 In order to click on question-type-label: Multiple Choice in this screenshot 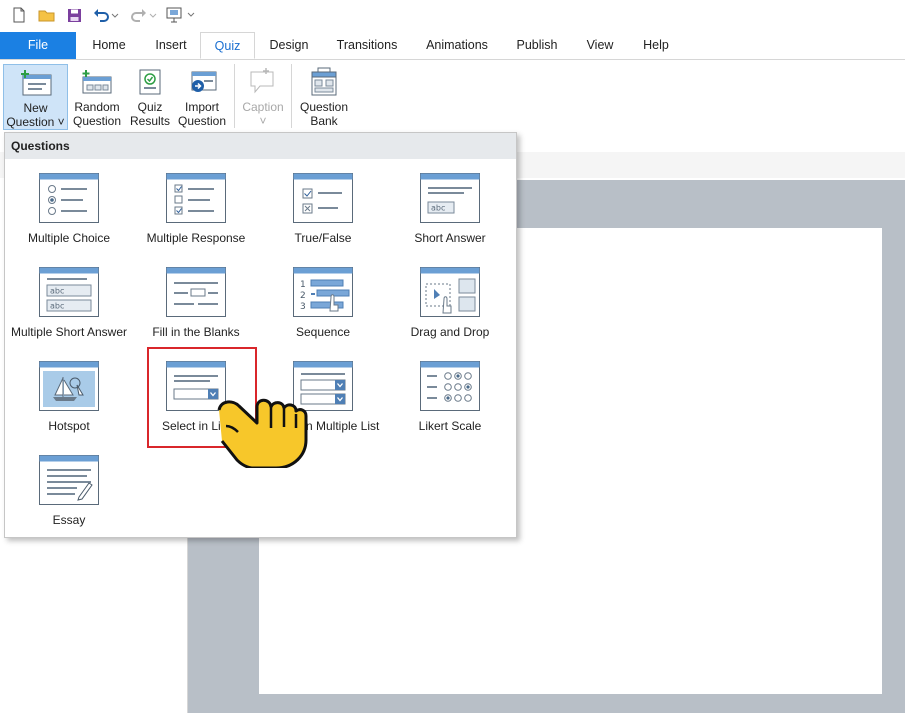, I will do `click(69, 238)`.